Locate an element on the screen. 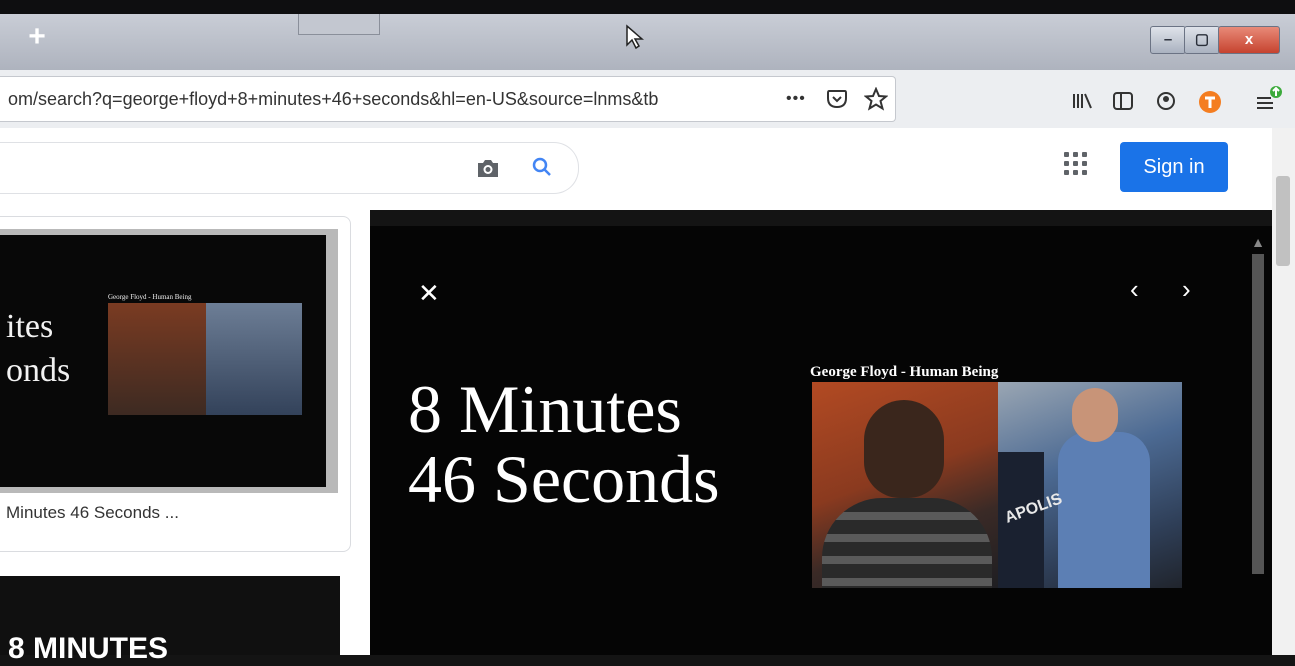 The height and width of the screenshot is (666, 1295). page-actions-button: ••• is located at coordinates (796, 99).